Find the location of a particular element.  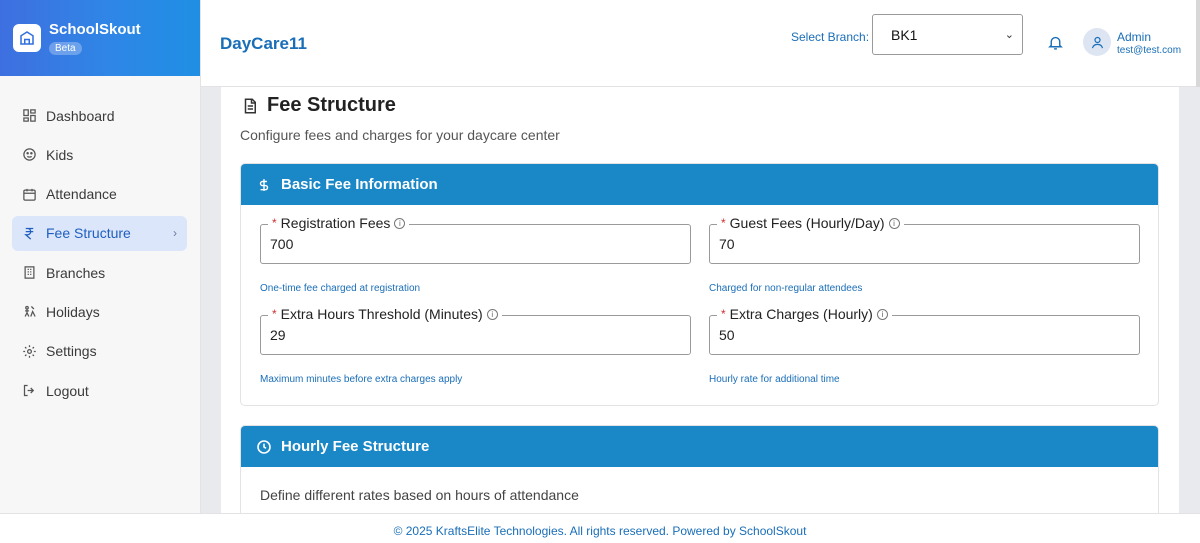

guest-fees-label: * Guest Fees (Hourly/Day) i is located at coordinates (810, 223).